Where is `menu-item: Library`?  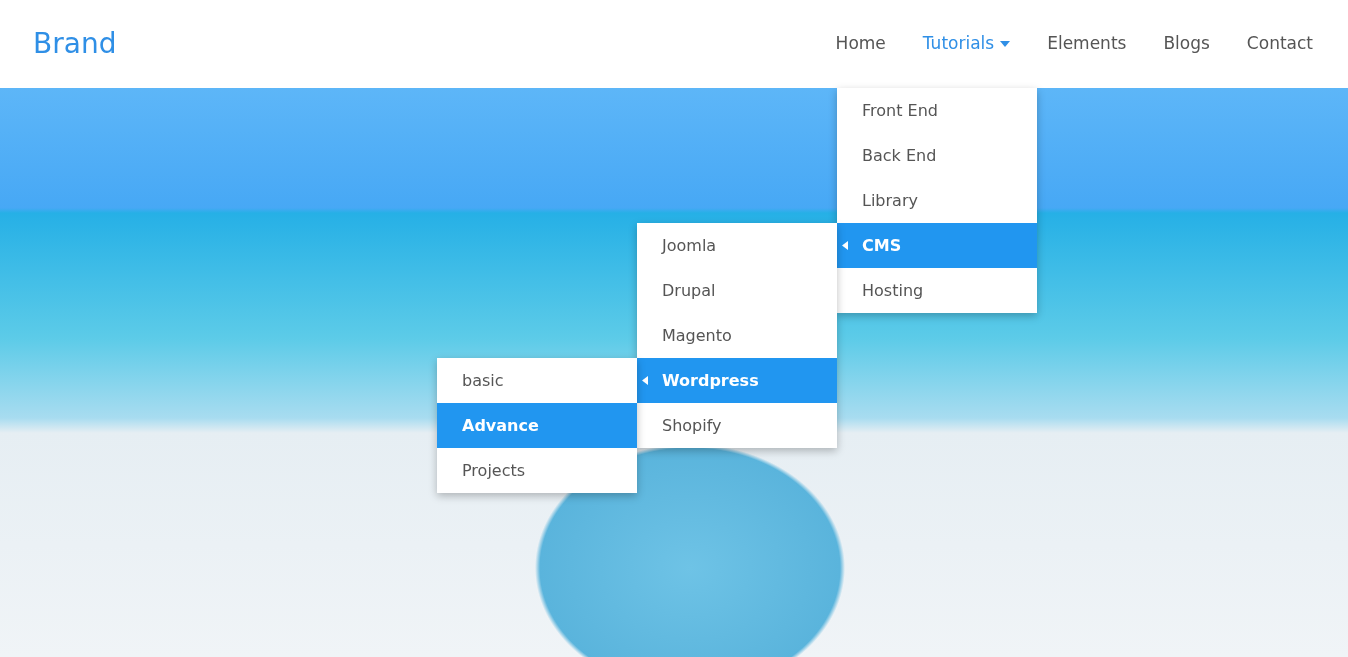 menu-item: Library is located at coordinates (937, 200).